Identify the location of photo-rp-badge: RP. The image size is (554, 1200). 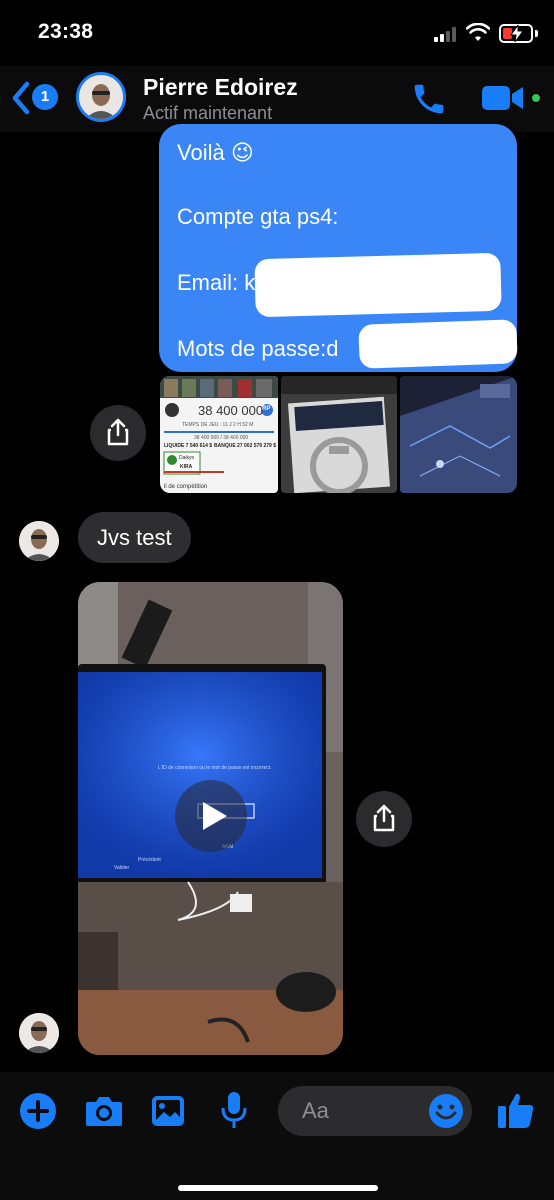
(266, 409).